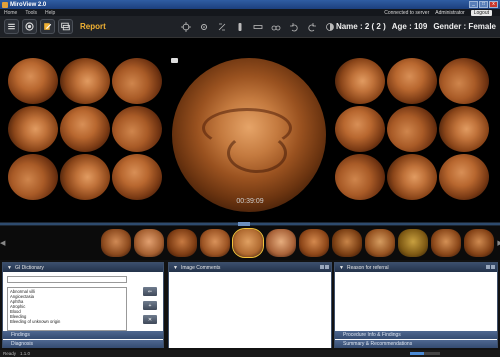  Describe the element at coordinates (83, 335) in the screenshot. I see `findings-section: Findings` at that location.